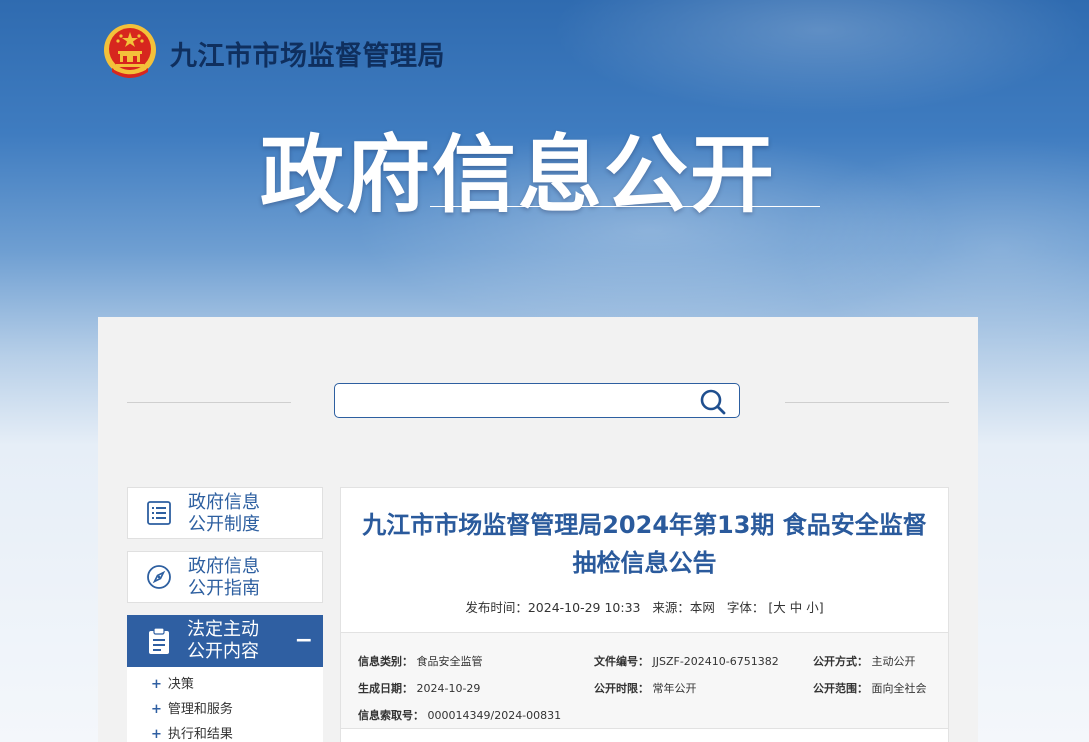 Image resolution: width=1089 pixels, height=742 pixels. Describe the element at coordinates (192, 732) in the screenshot. I see `submenu-item-results: + 执行和结果` at that location.